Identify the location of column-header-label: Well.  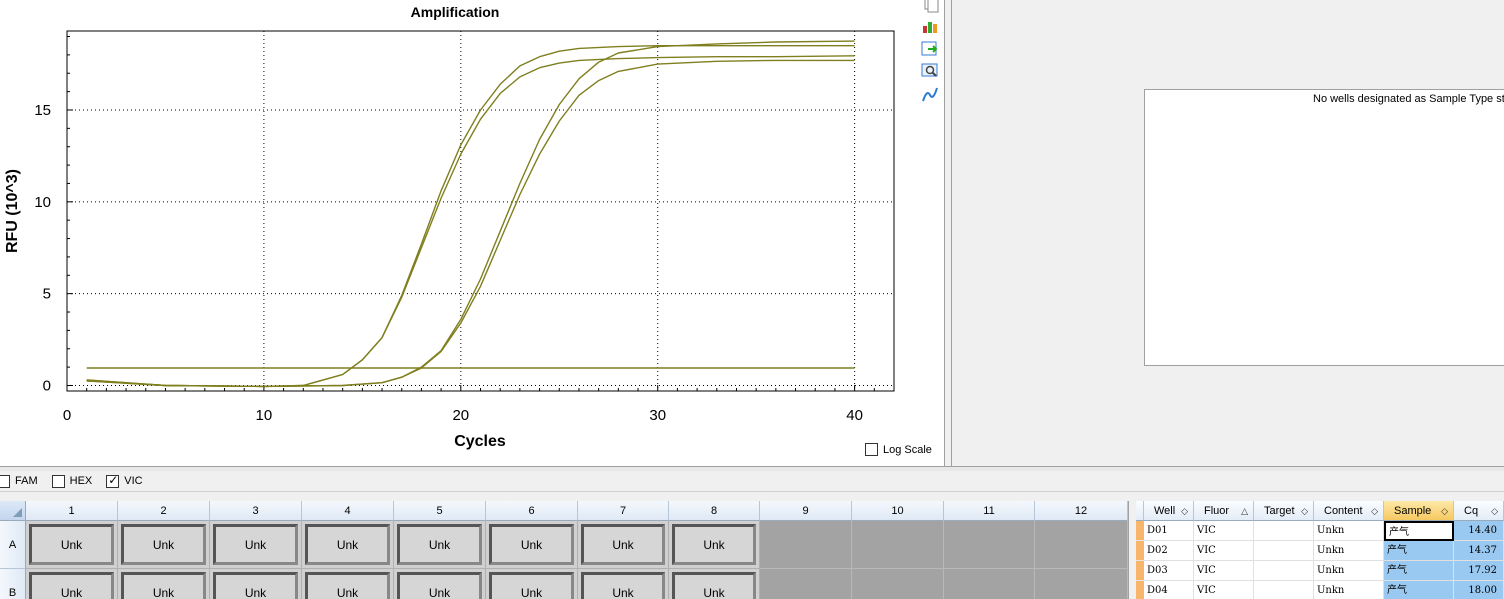
(1165, 511).